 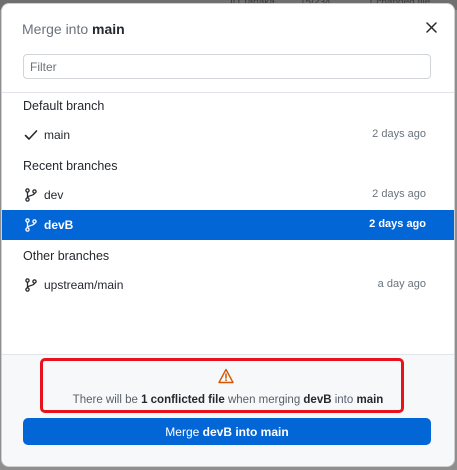 I want to click on group-label-default: Default branch, so click(x=64, y=106).